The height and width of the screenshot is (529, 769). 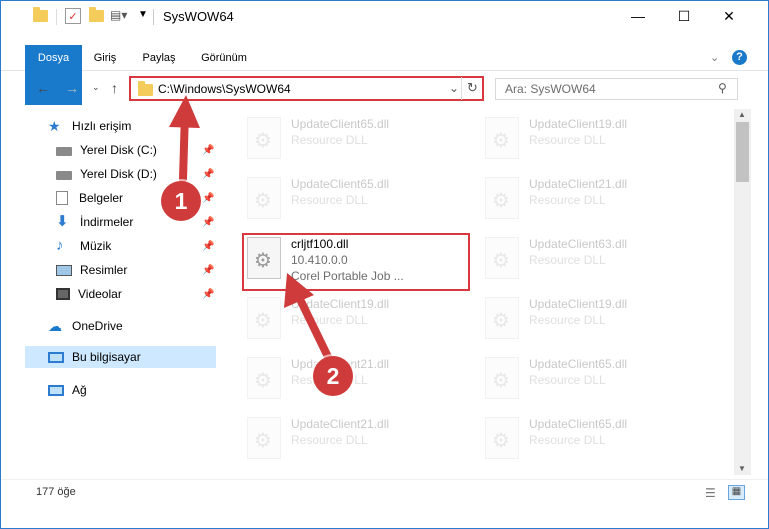 What do you see at coordinates (384, 492) in the screenshot?
I see `status-bar: 177 öğe ☰ ▦` at bounding box center [384, 492].